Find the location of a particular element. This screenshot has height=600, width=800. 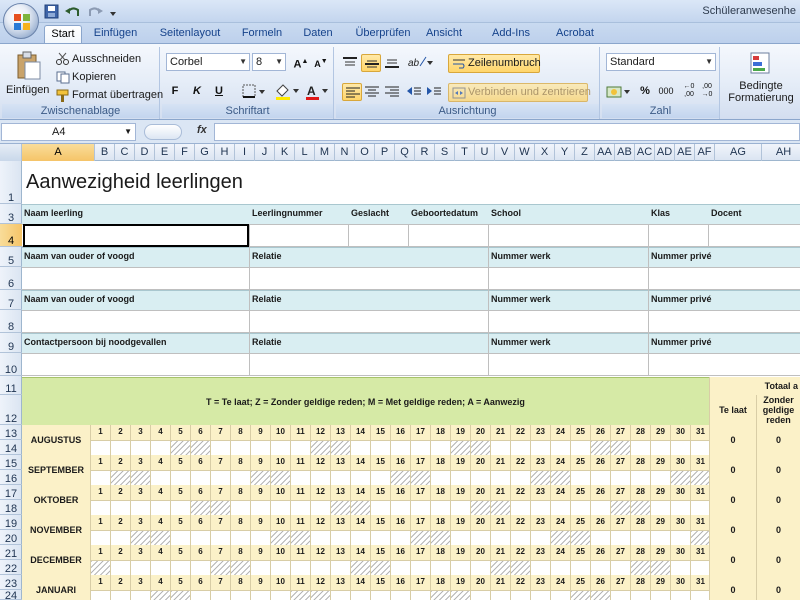

decrease-decimal-icon: ,00 →0 is located at coordinates (707, 91).